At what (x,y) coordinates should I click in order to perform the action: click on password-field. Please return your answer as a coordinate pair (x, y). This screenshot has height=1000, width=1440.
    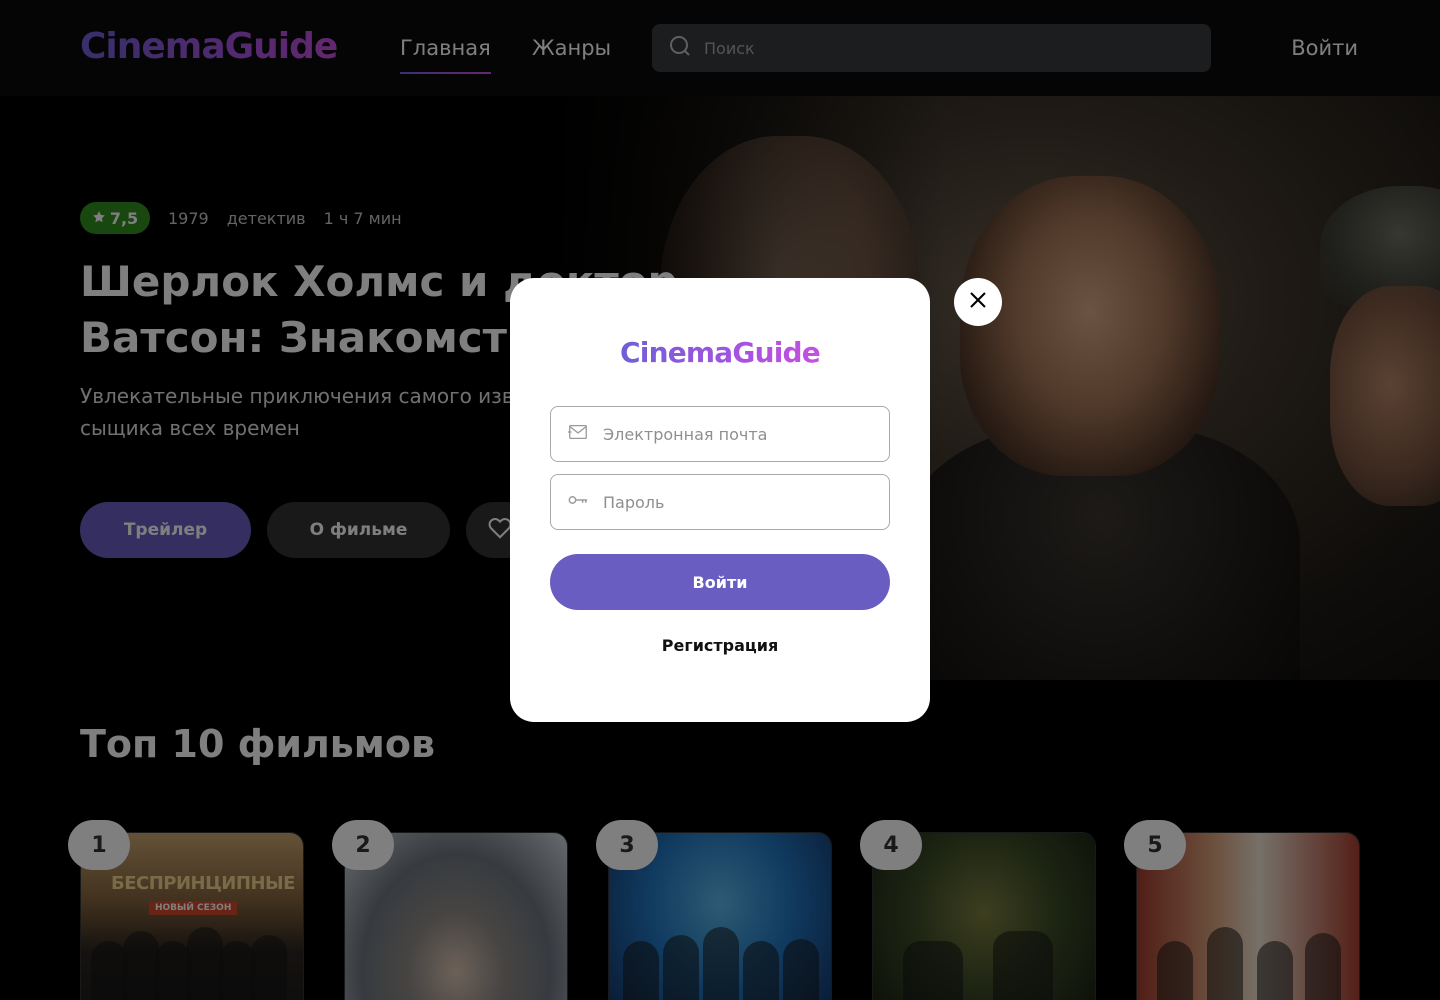
    Looking at the image, I should click on (720, 502).